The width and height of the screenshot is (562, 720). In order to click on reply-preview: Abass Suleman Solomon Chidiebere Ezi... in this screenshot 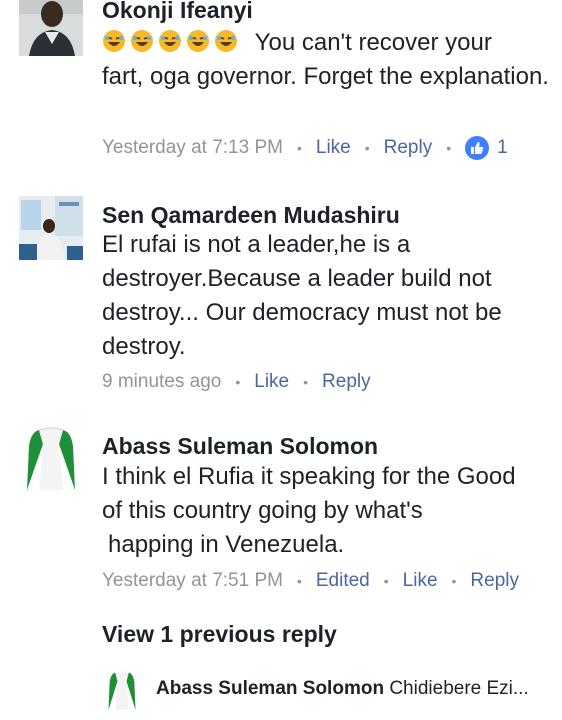, I will do `click(332, 691)`.